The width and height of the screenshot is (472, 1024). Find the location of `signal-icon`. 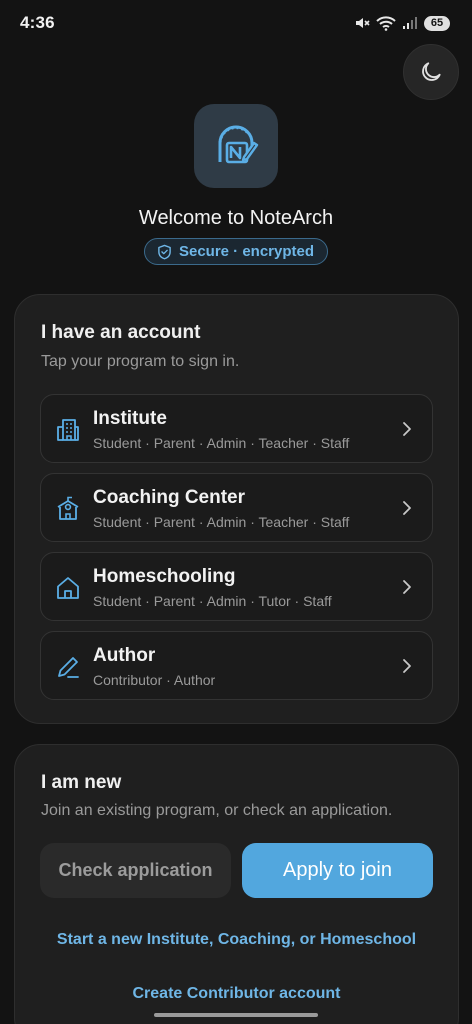

signal-icon is located at coordinates (410, 23).